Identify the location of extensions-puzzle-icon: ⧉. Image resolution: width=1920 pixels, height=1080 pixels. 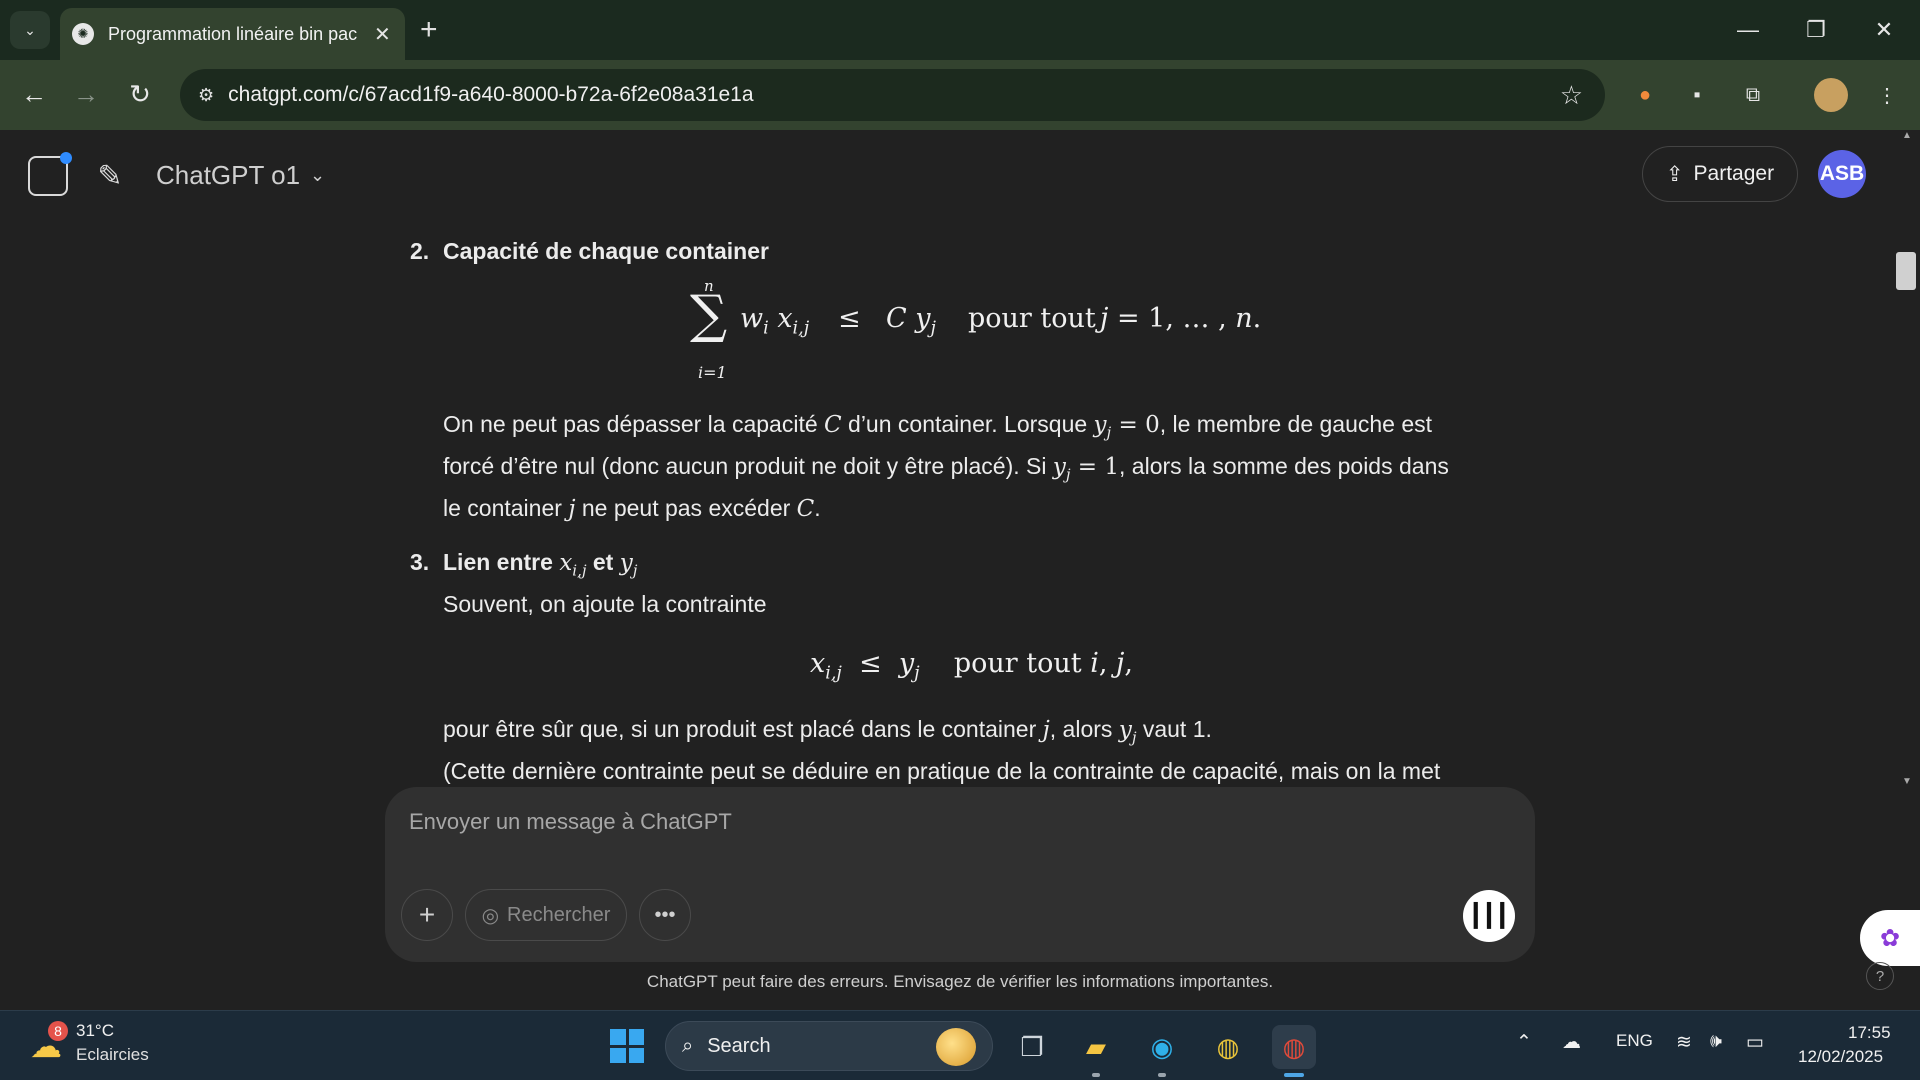
(1753, 95).